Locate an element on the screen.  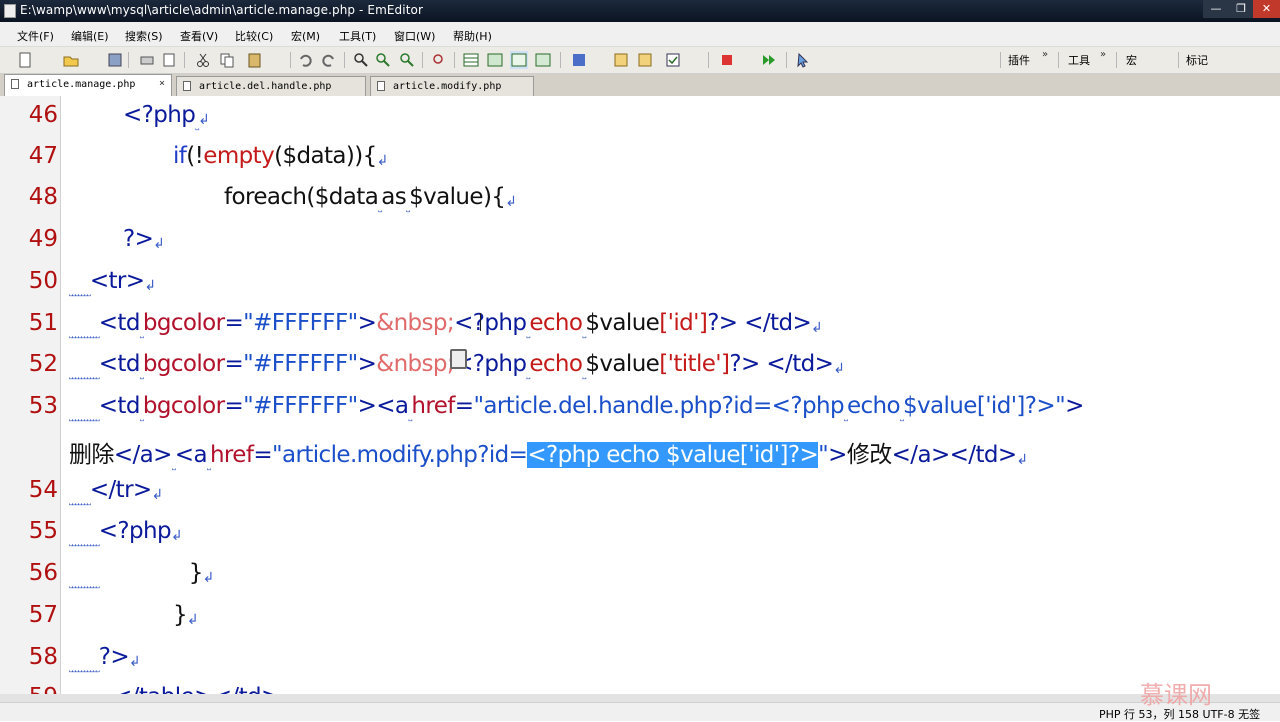
horizontal-scrollbar is located at coordinates (640, 698).